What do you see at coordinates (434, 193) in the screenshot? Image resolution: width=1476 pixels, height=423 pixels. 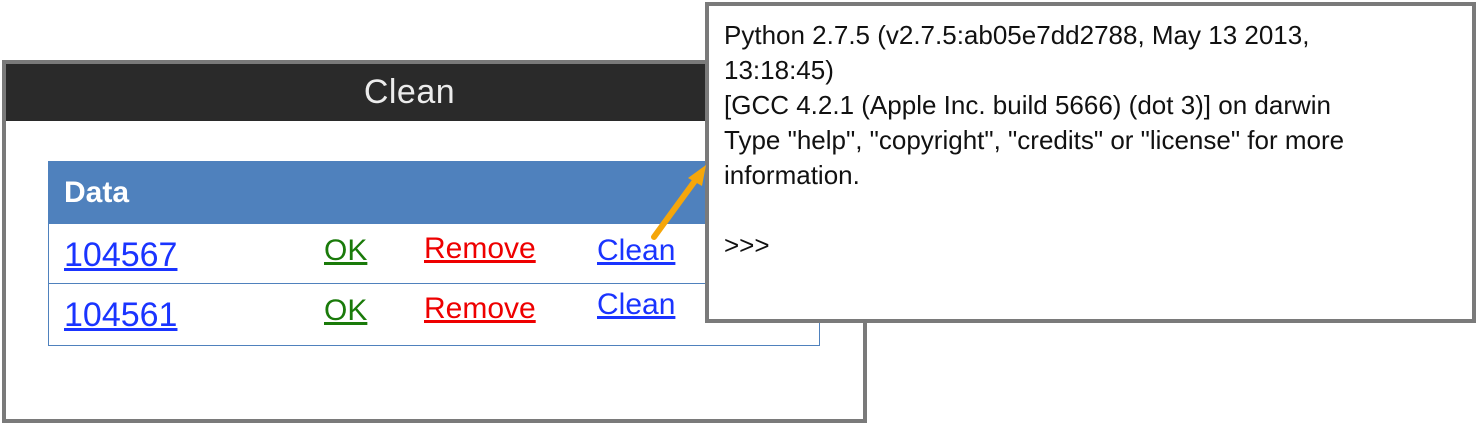 I see `table-header: Data` at bounding box center [434, 193].